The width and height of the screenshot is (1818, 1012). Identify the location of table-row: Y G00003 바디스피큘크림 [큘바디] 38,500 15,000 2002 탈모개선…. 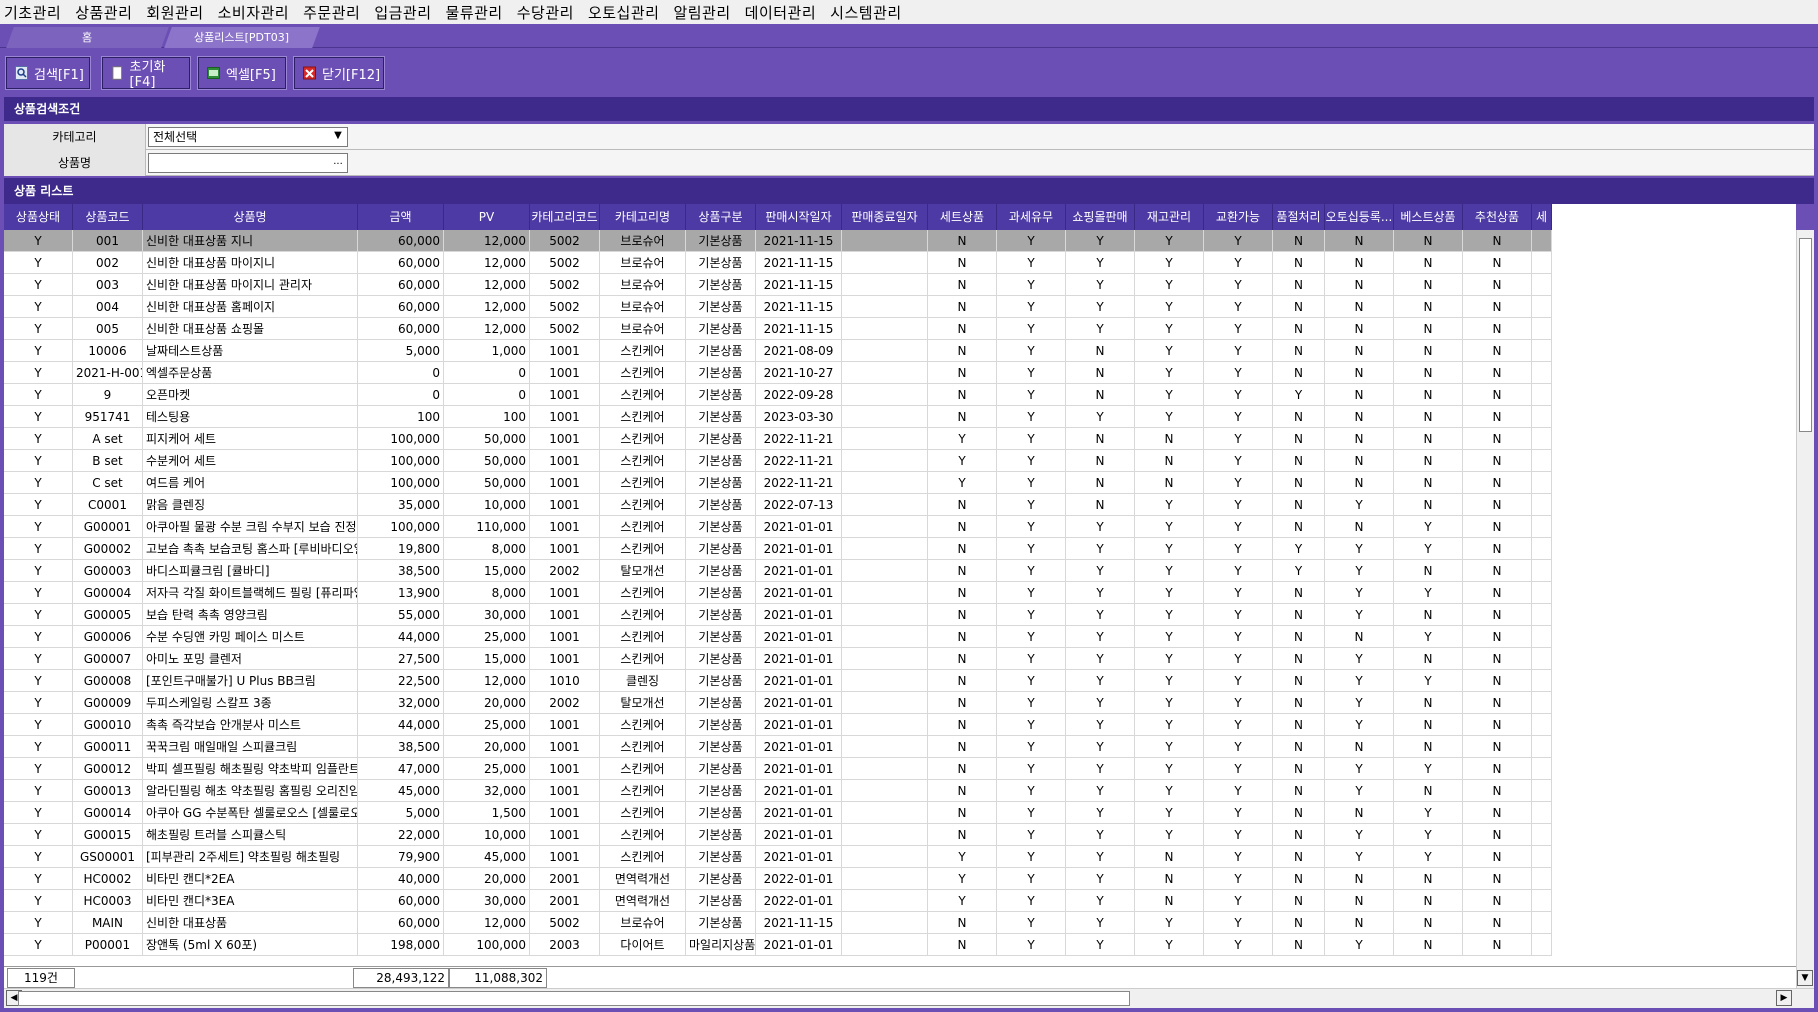
(778, 571).